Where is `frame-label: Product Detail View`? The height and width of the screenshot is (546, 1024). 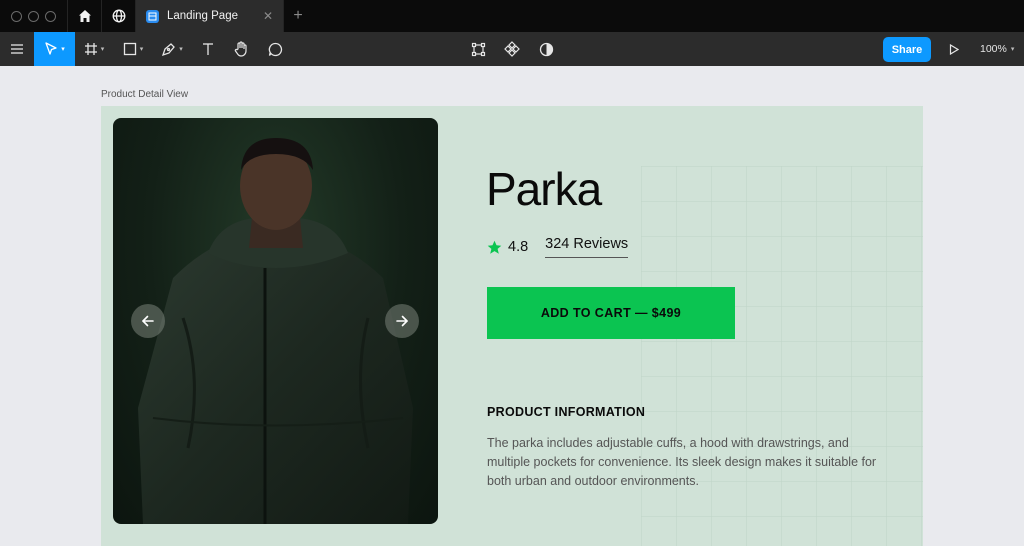
frame-label: Product Detail View is located at coordinates (144, 94).